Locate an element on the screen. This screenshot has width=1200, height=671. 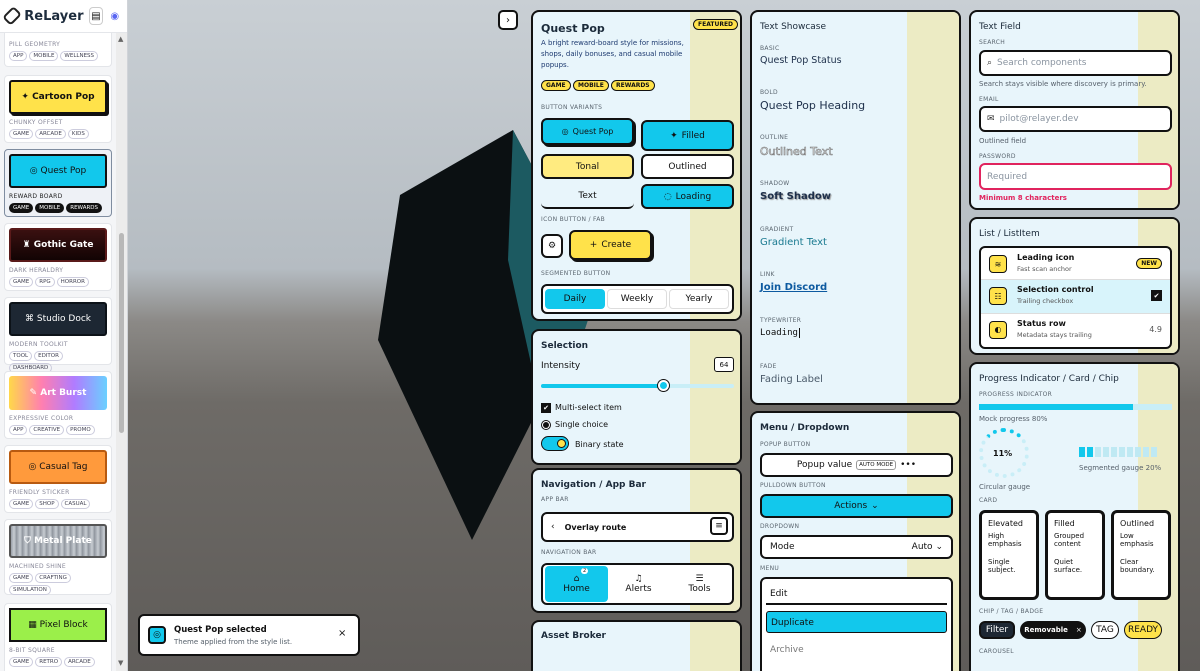
menu-item-archive: Archive is located at coordinates (856, 650).